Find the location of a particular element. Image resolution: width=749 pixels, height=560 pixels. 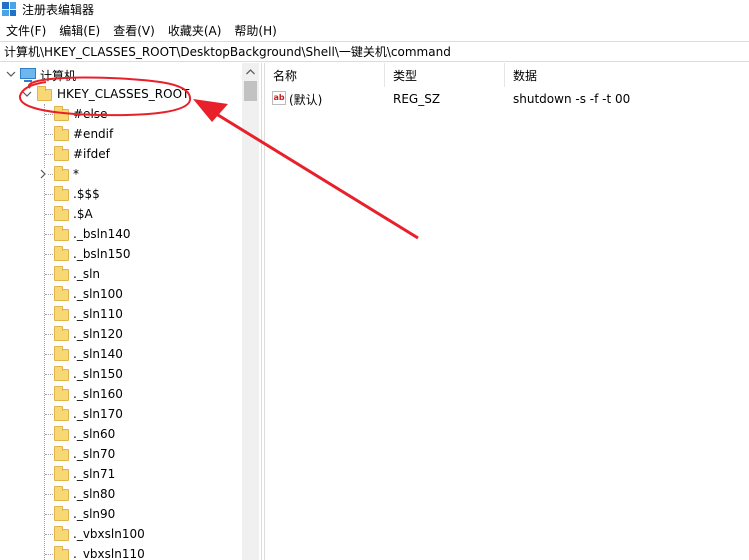

menu-edit: 编辑(E) is located at coordinates (79, 30).